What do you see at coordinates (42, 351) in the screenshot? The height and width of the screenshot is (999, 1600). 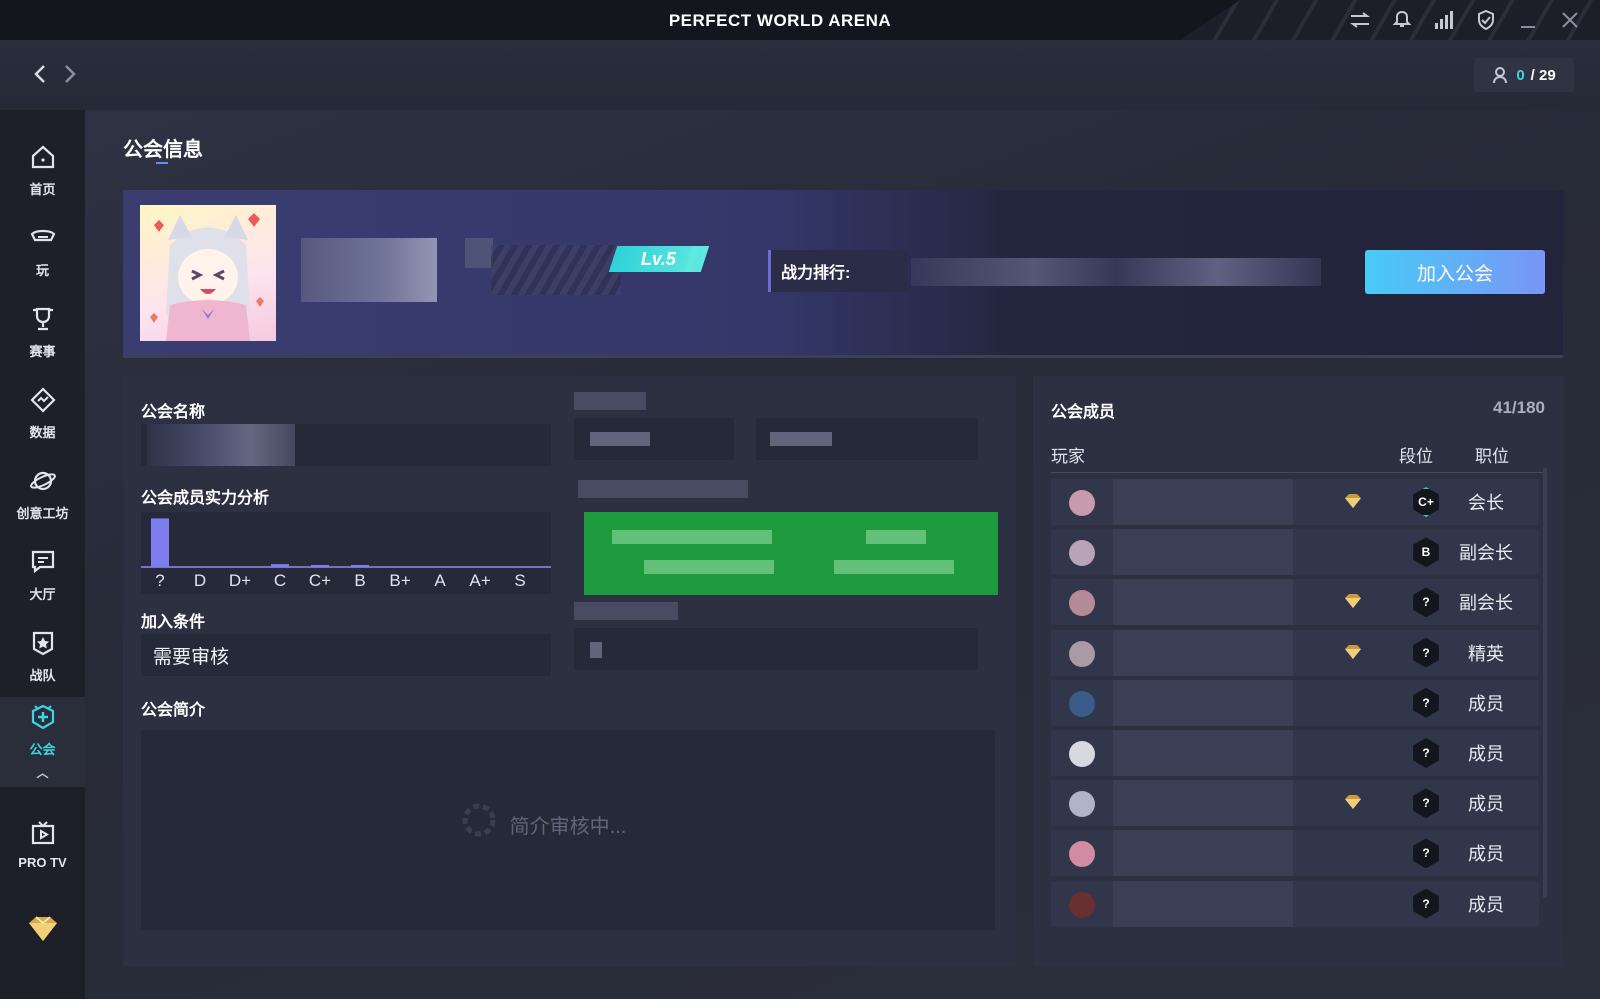 I see `sidebar-item-label: 赛事` at bounding box center [42, 351].